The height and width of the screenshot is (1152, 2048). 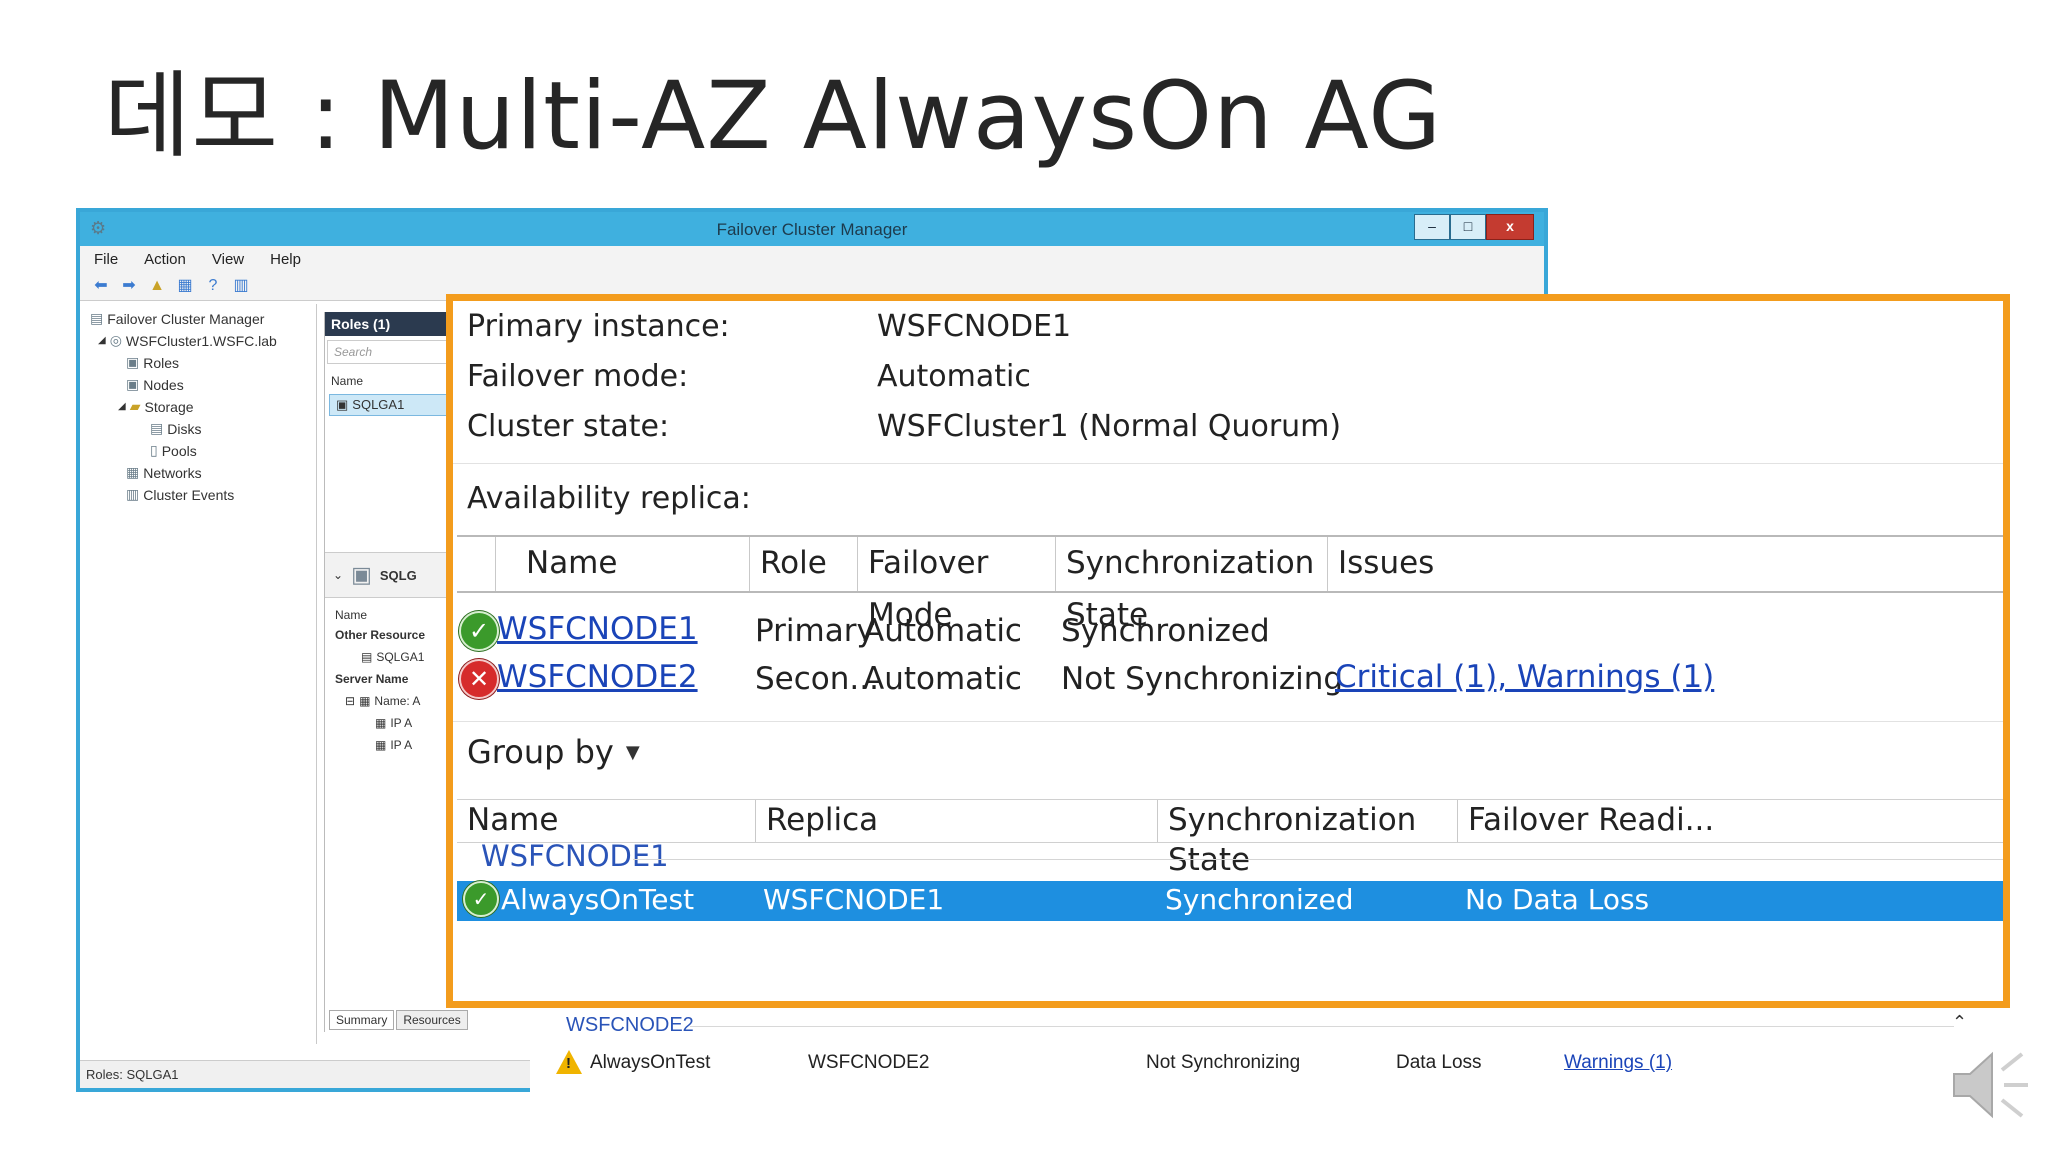 What do you see at coordinates (361, 574) in the screenshot?
I see `sql-role-icon: ▣` at bounding box center [361, 574].